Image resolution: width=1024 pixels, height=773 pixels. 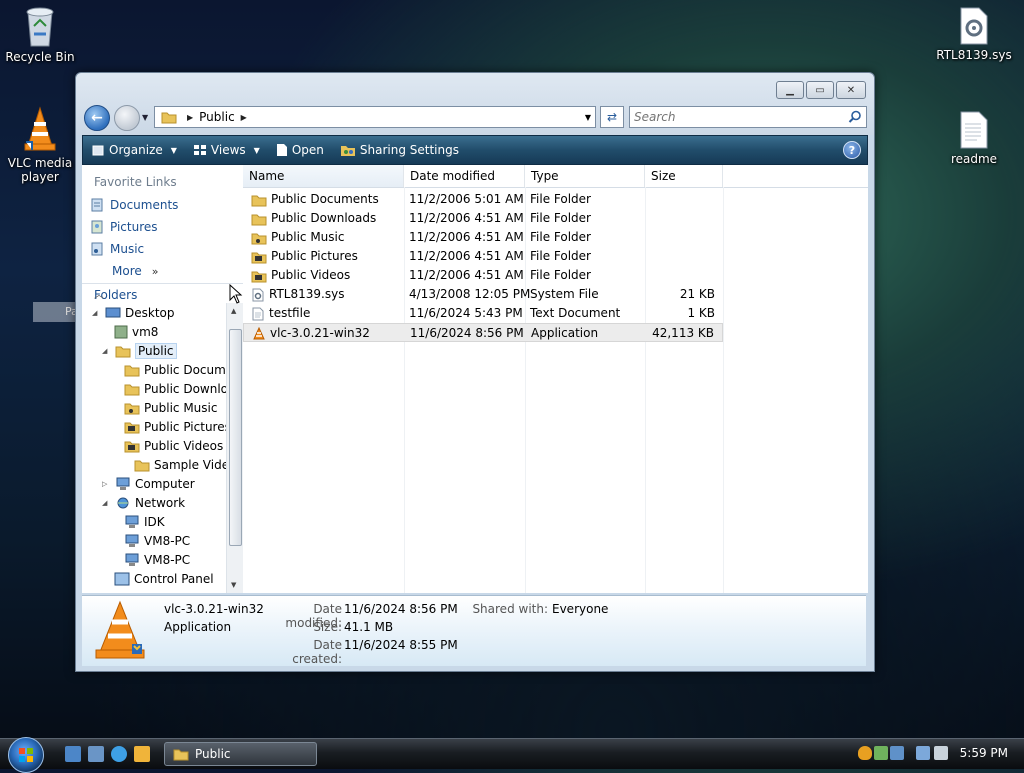 I want to click on favorite-documents: Documents, so click(x=134, y=205).